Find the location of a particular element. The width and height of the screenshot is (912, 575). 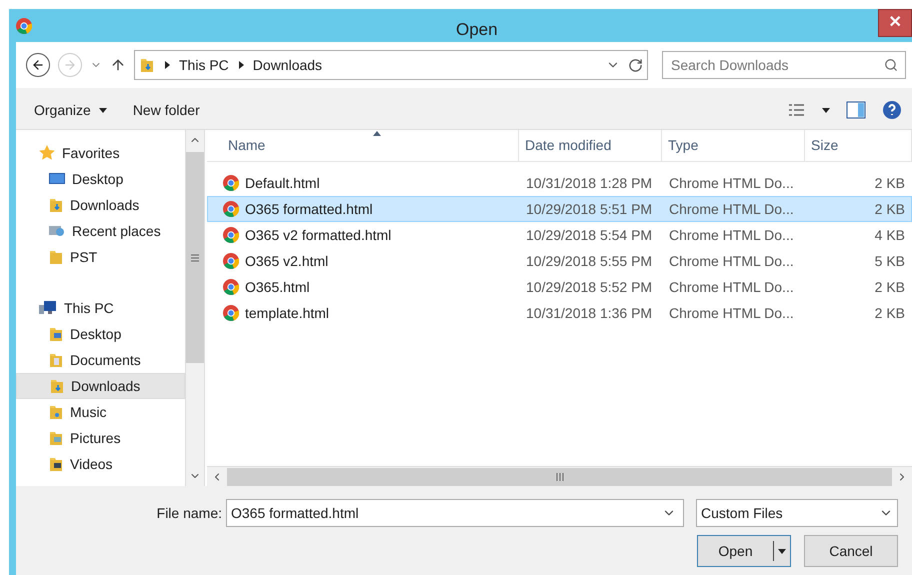

open-button: Open is located at coordinates (744, 551).